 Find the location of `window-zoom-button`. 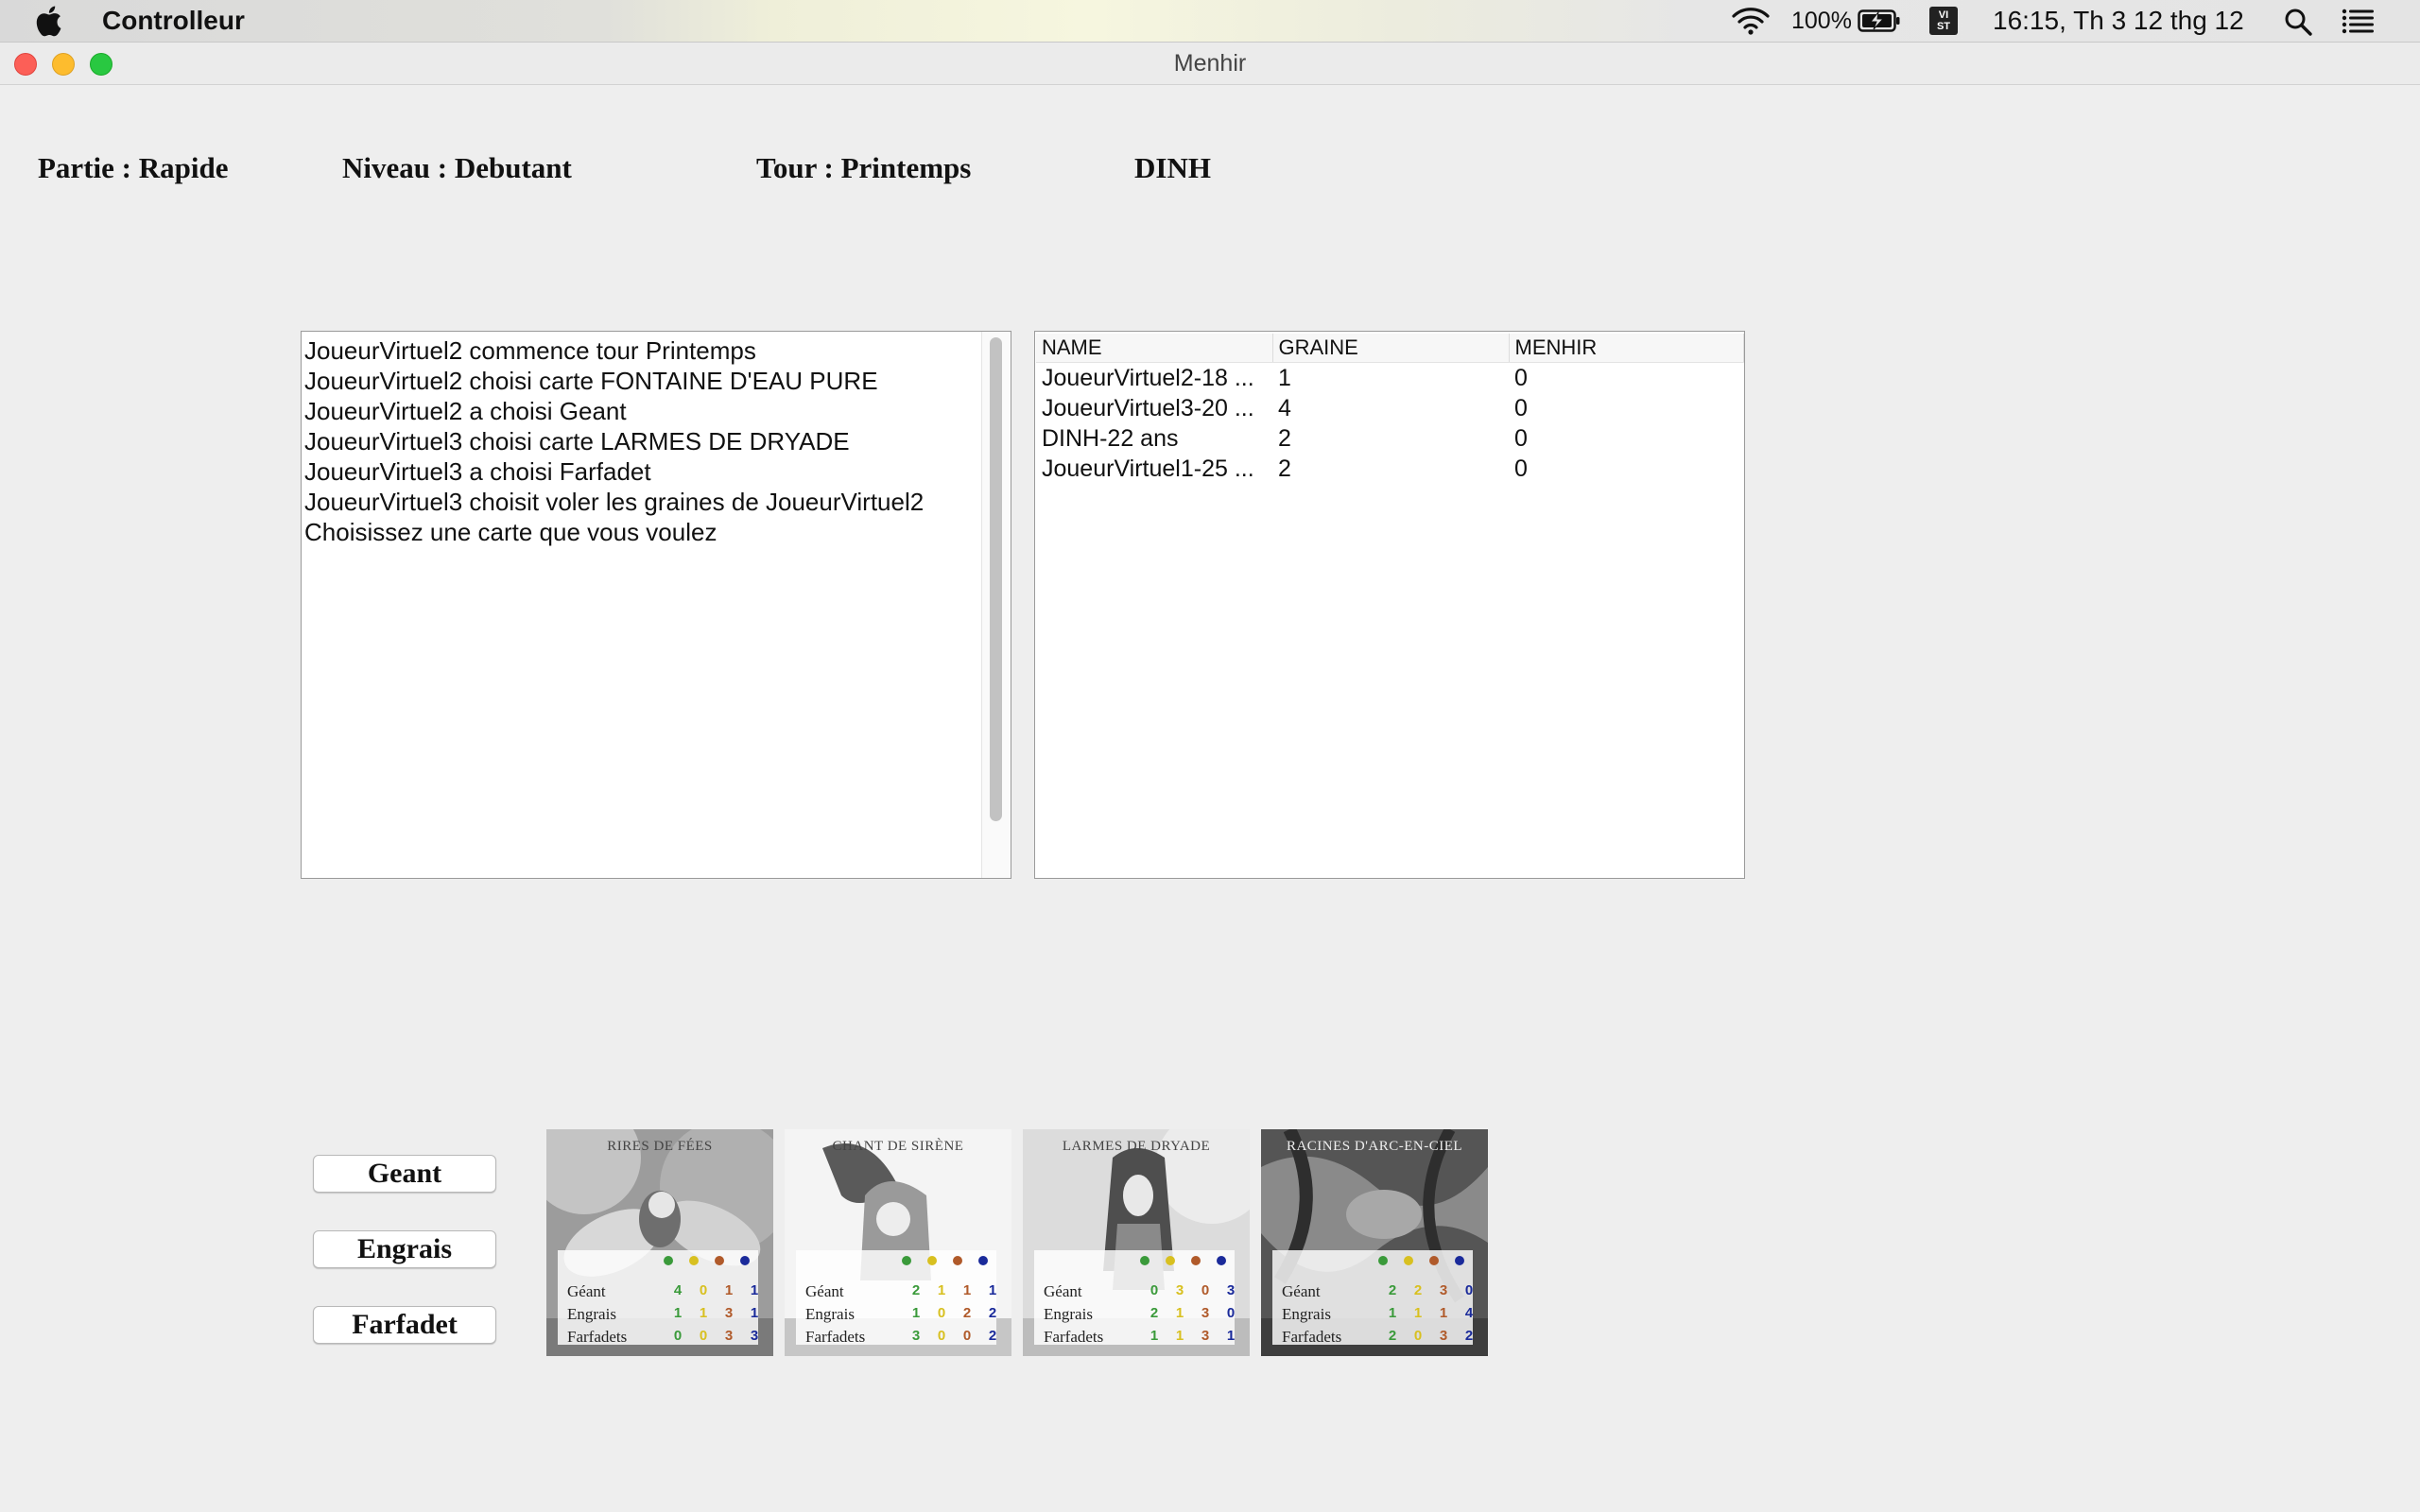

window-zoom-button is located at coordinates (101, 64).